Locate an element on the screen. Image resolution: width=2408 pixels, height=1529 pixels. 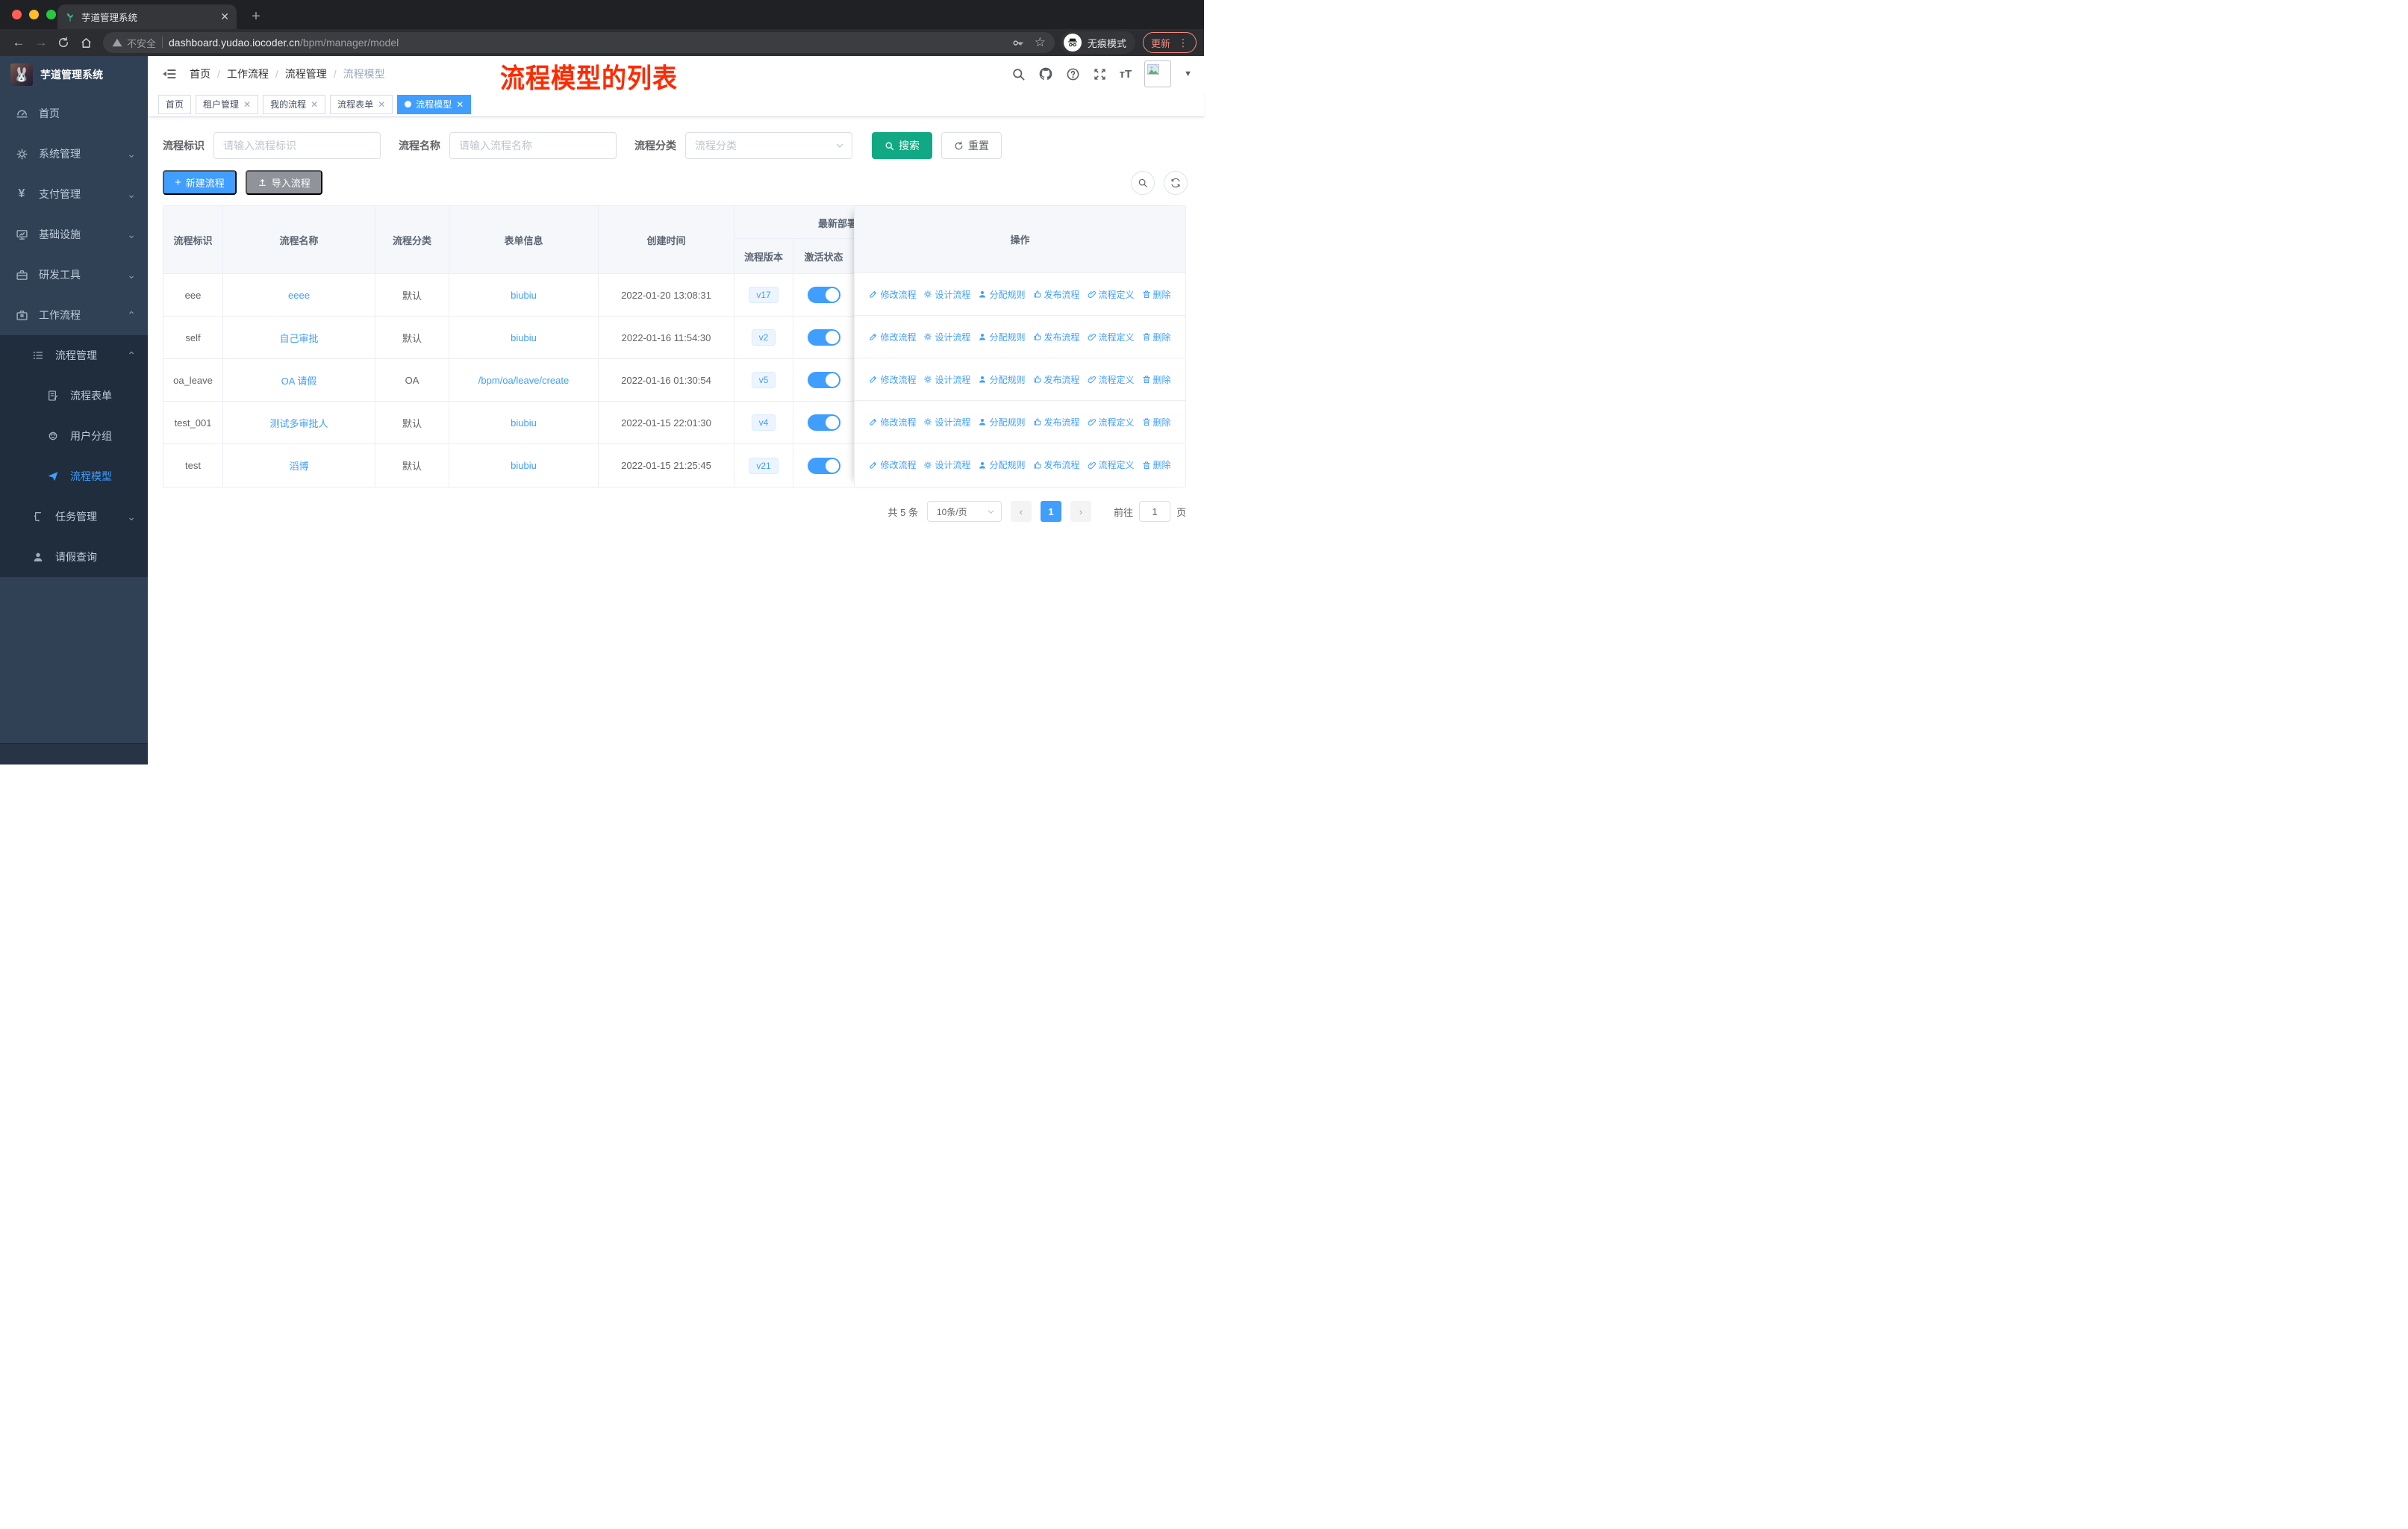
process-name-link: OA 请假 is located at coordinates (299, 380).